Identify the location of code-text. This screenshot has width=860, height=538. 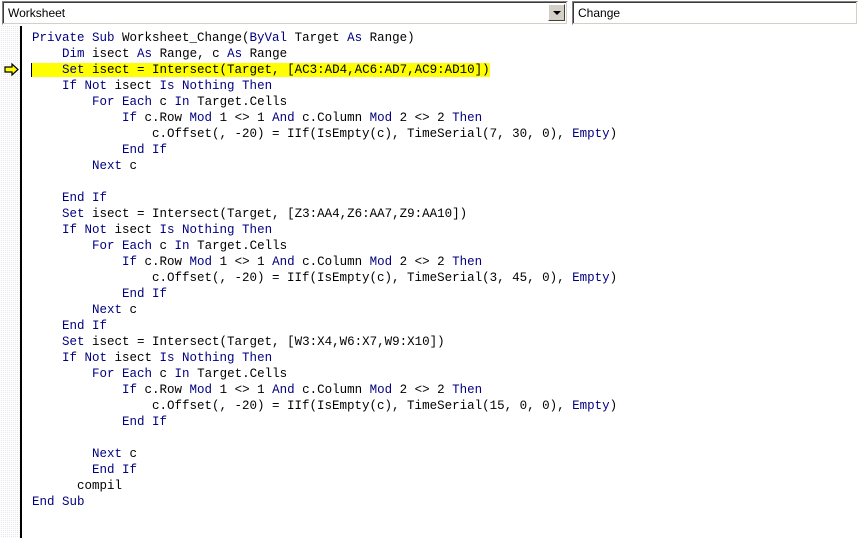
(47, 70).